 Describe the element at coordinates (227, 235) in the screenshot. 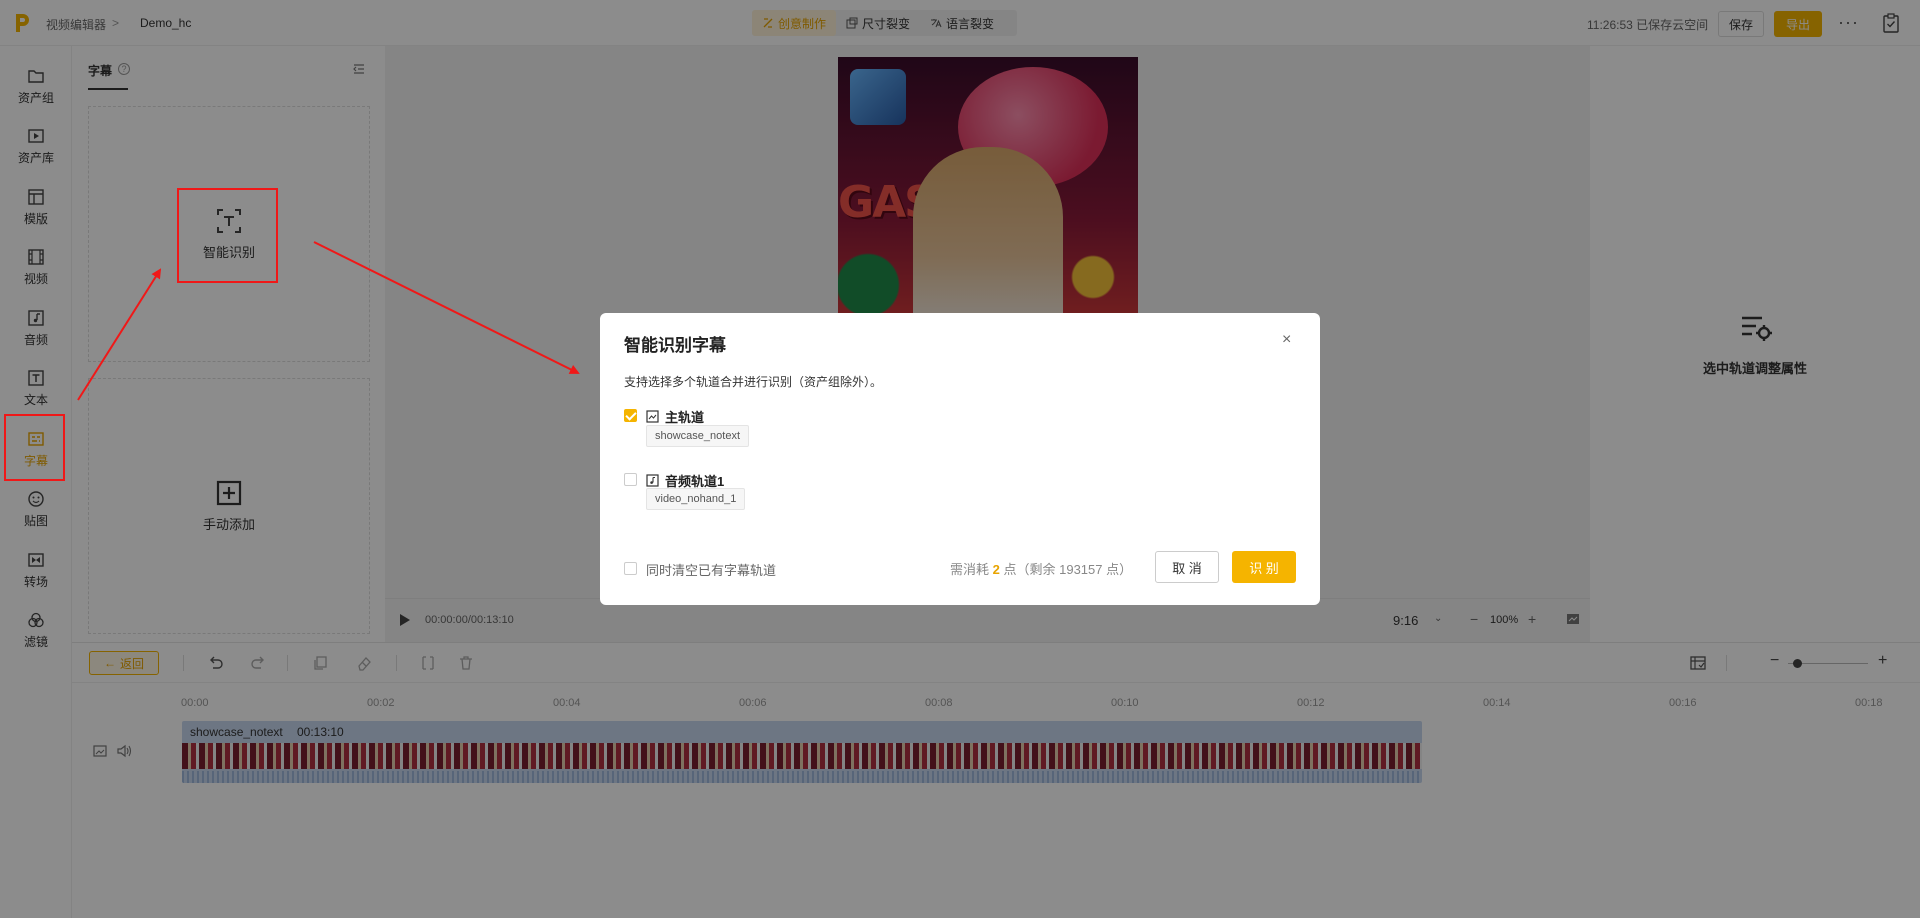

I see `annotation-box-smart` at that location.